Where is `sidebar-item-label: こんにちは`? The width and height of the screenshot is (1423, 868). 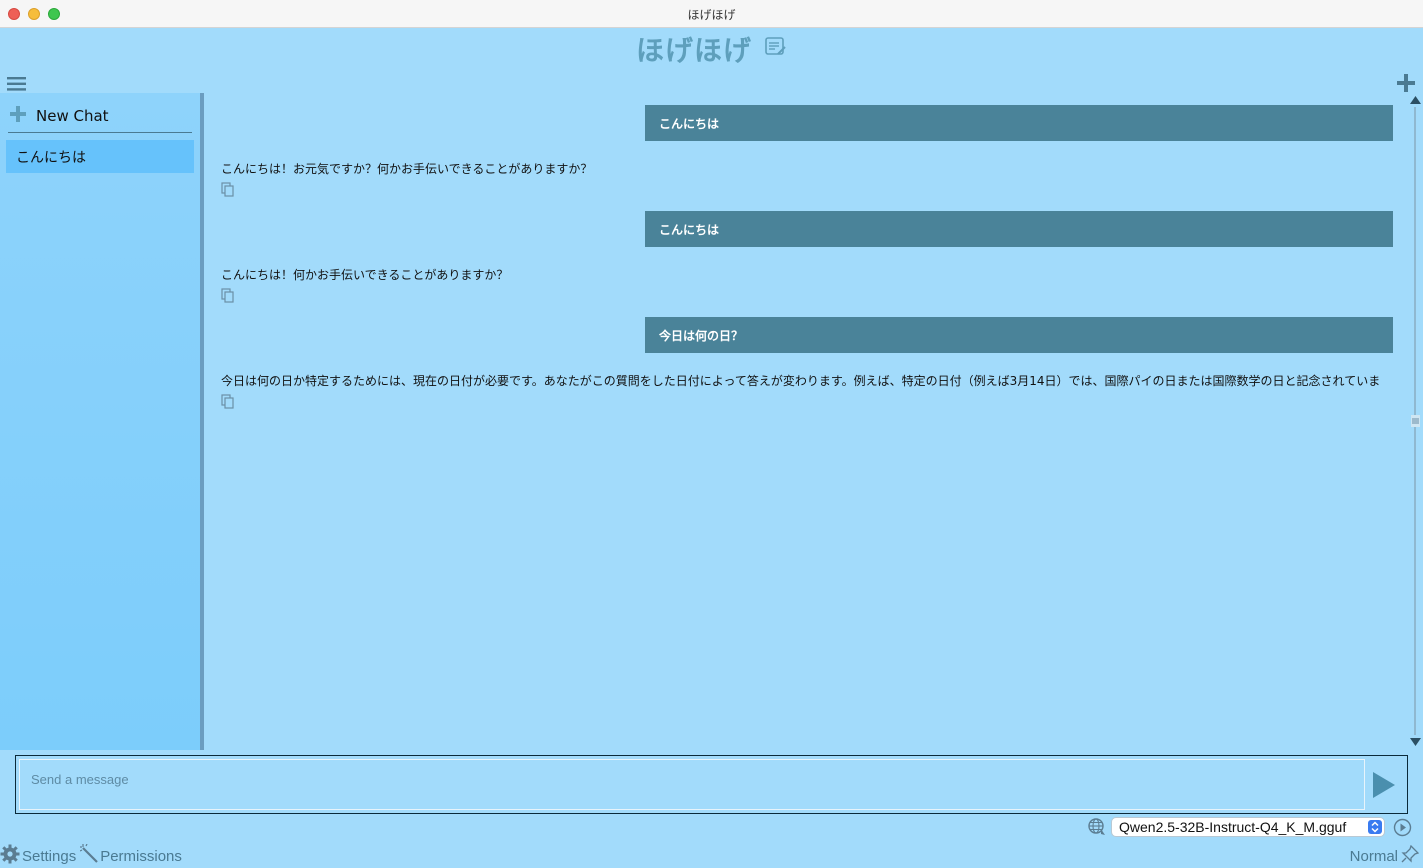 sidebar-item-label: こんにちは is located at coordinates (51, 157).